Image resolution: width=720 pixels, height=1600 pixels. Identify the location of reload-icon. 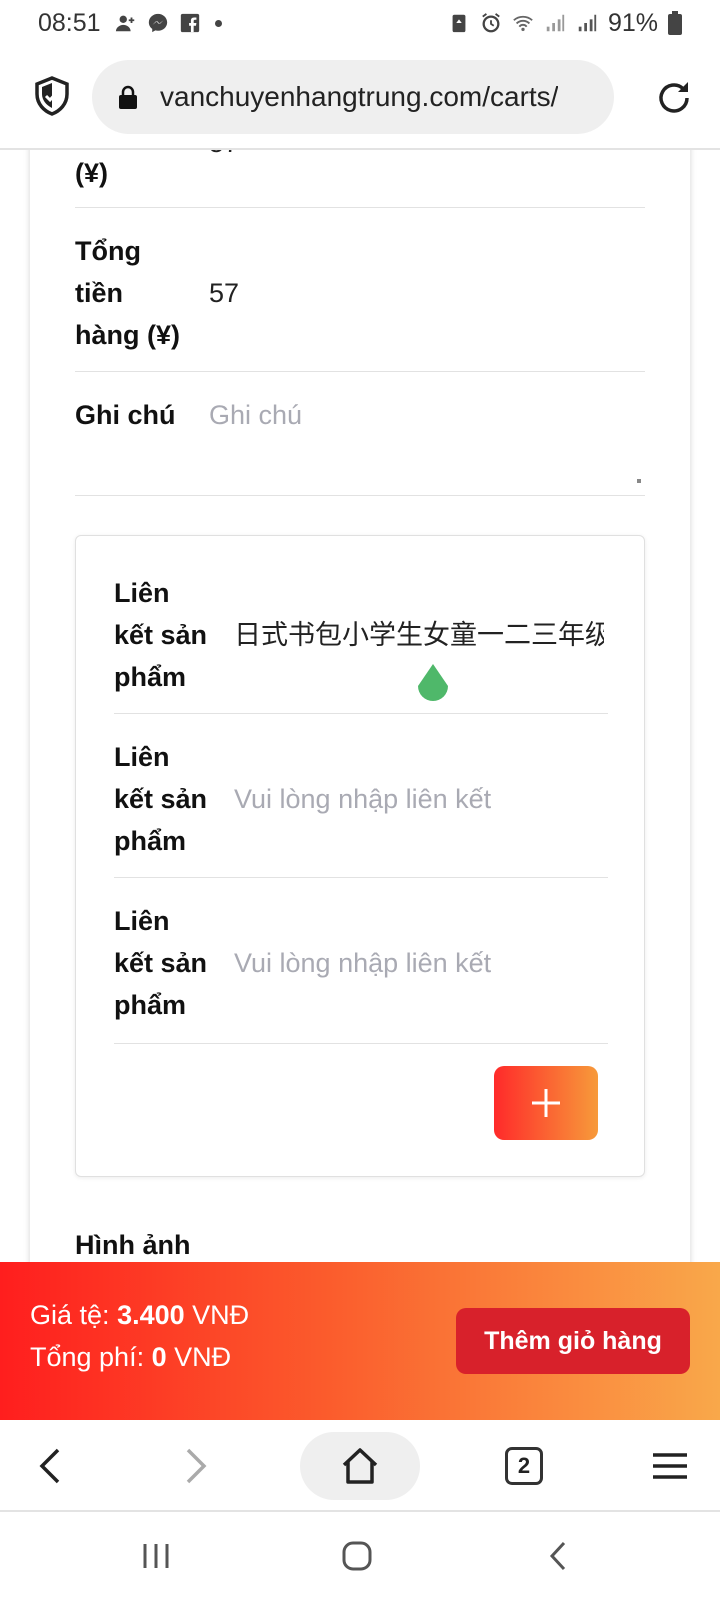
(674, 98).